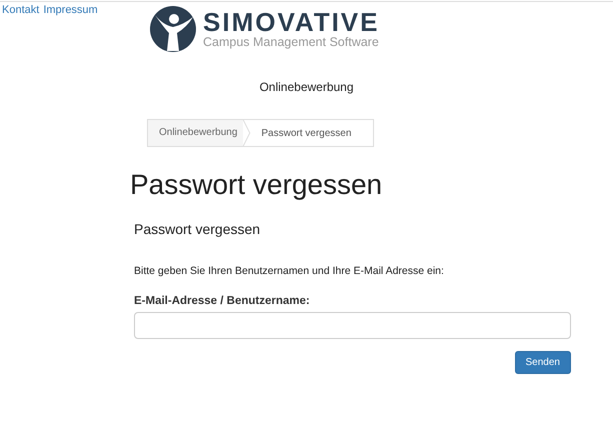 The width and height of the screenshot is (613, 424). I want to click on page-heading: Passwort vergessen, so click(256, 185).